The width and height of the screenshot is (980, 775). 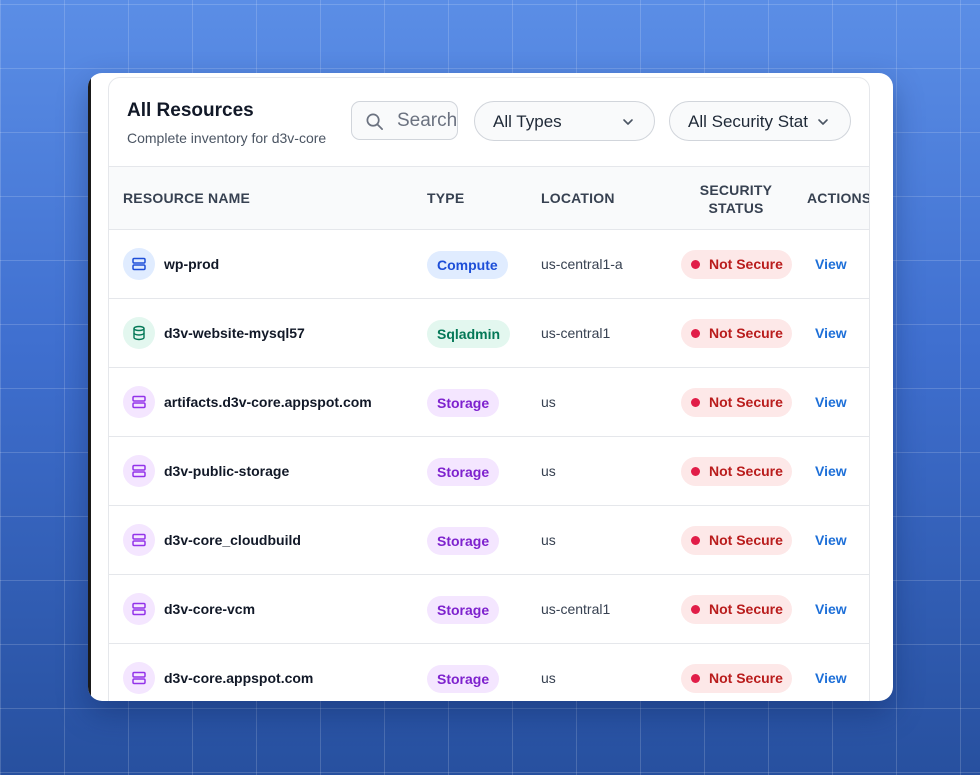 I want to click on search-box, so click(x=404, y=120).